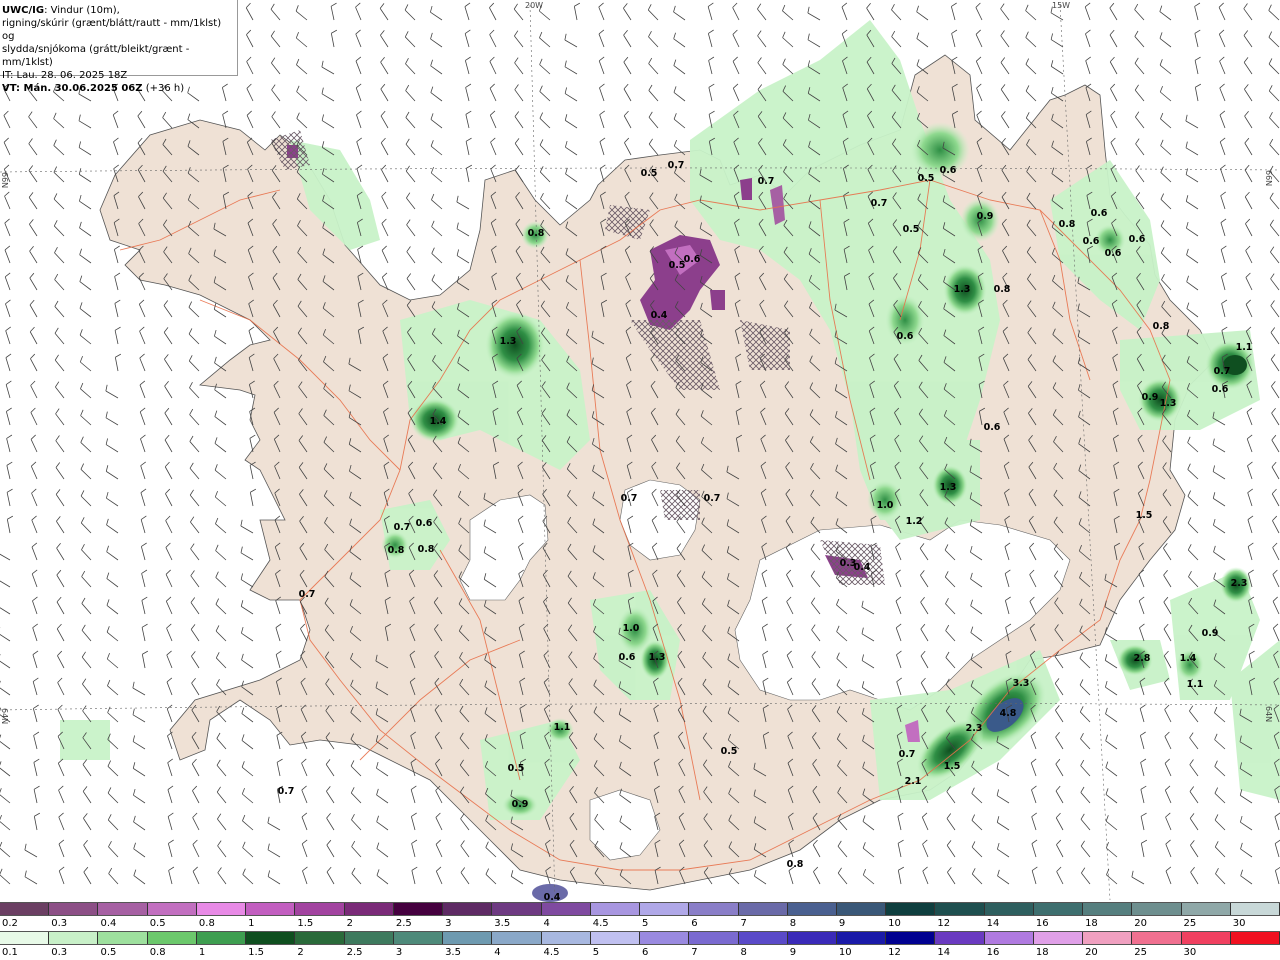 This screenshot has height=960, width=1280. What do you see at coordinates (914, 521) in the screenshot?
I see `precip-value: 1.2` at bounding box center [914, 521].